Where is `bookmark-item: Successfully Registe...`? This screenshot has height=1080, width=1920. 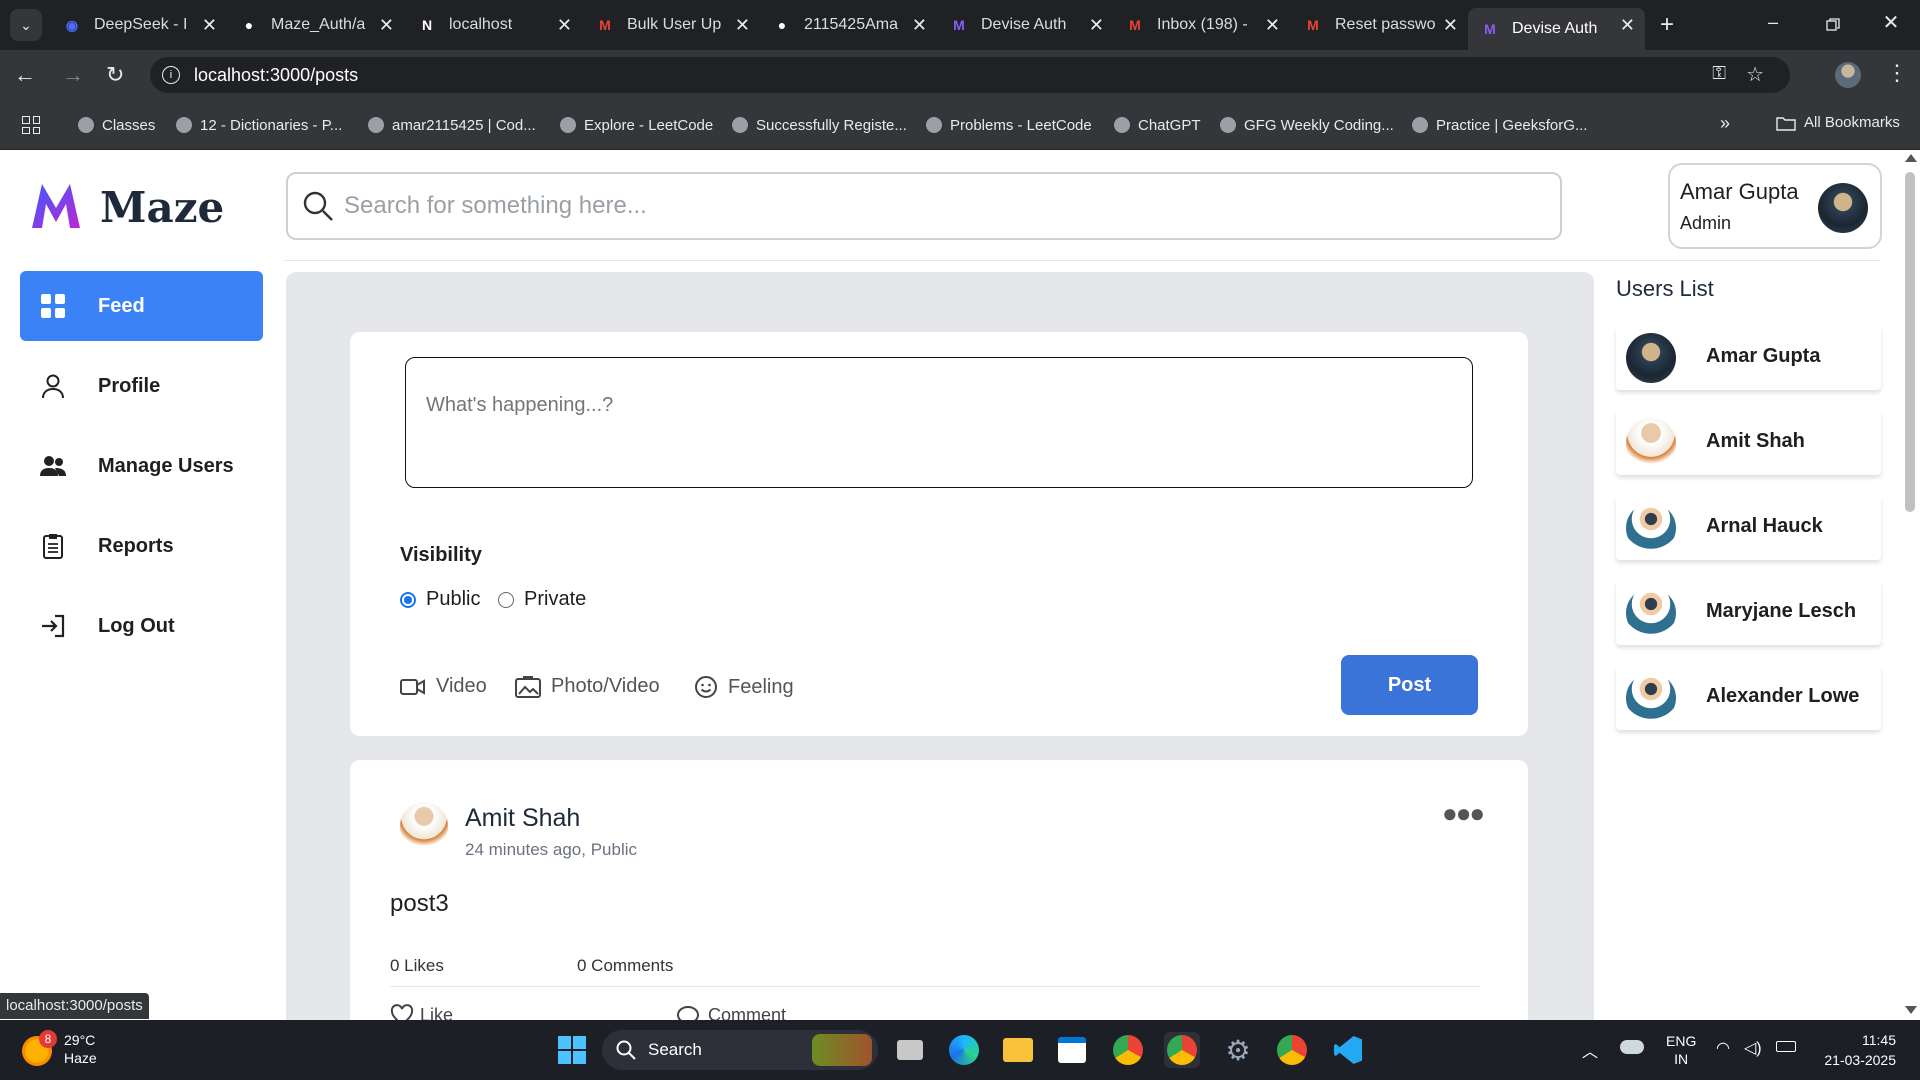
bookmark-item: Successfully Registe... is located at coordinates (819, 125).